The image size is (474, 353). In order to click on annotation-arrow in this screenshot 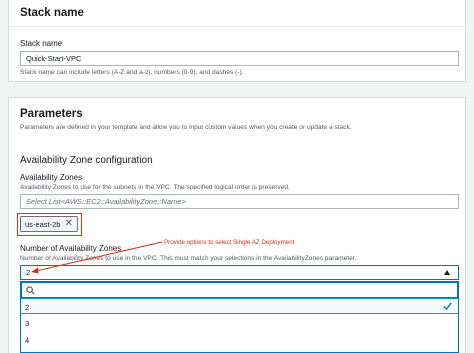, I will do `click(97, 257)`.